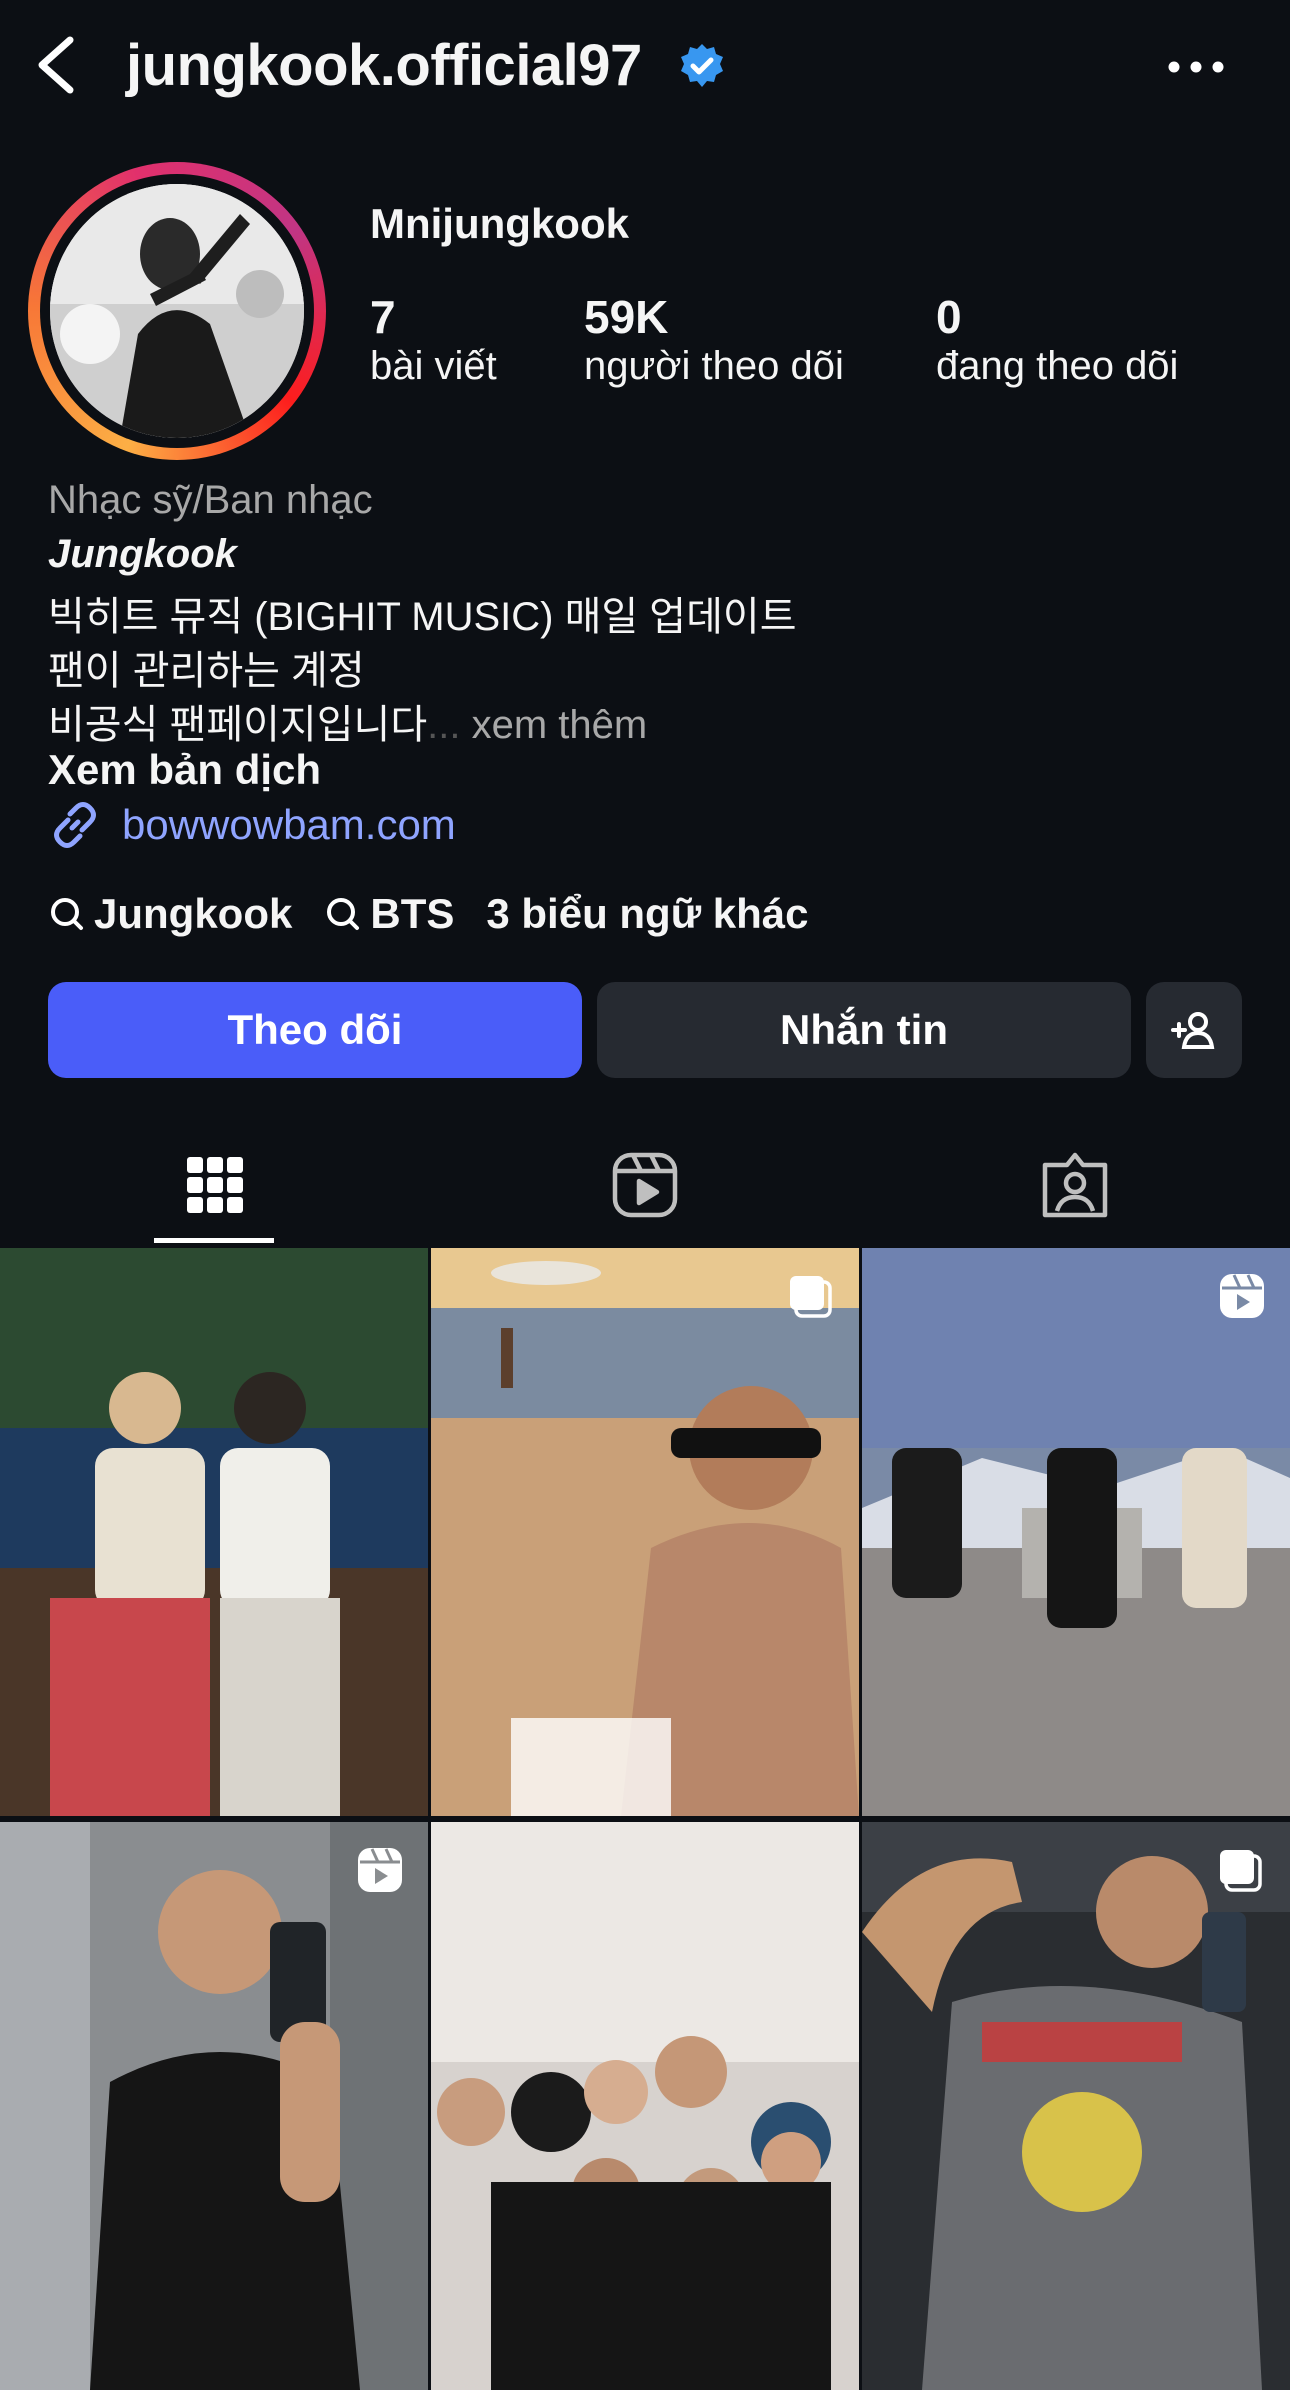  Describe the element at coordinates (647, 914) in the screenshot. I see `more-tags: 3 biểu ngữ khác` at that location.